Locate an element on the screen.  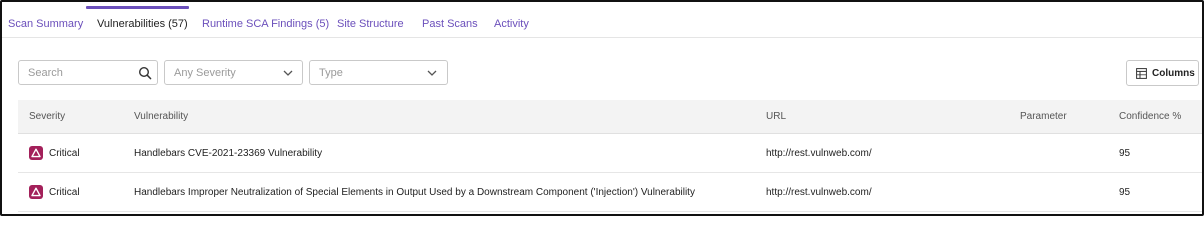
search-placeholder: Search is located at coordinates (45, 73).